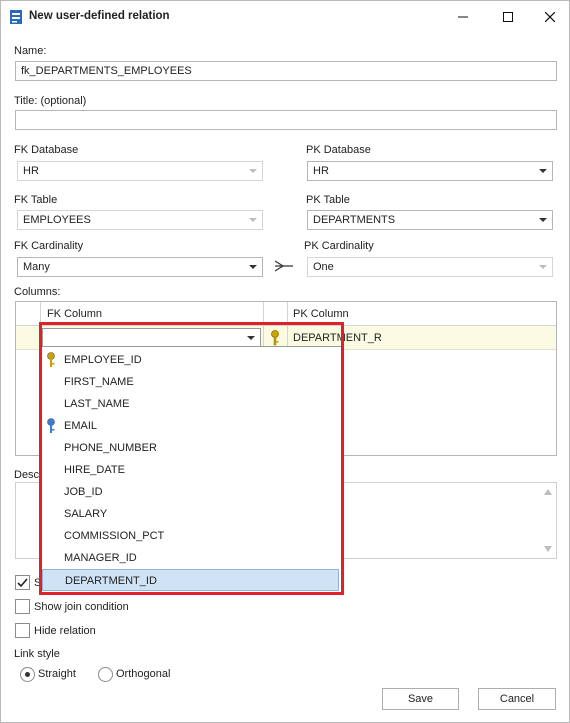 The height and width of the screenshot is (723, 570). What do you see at coordinates (321, 314) in the screenshot?
I see `grid-header-pk-column: PK Column` at bounding box center [321, 314].